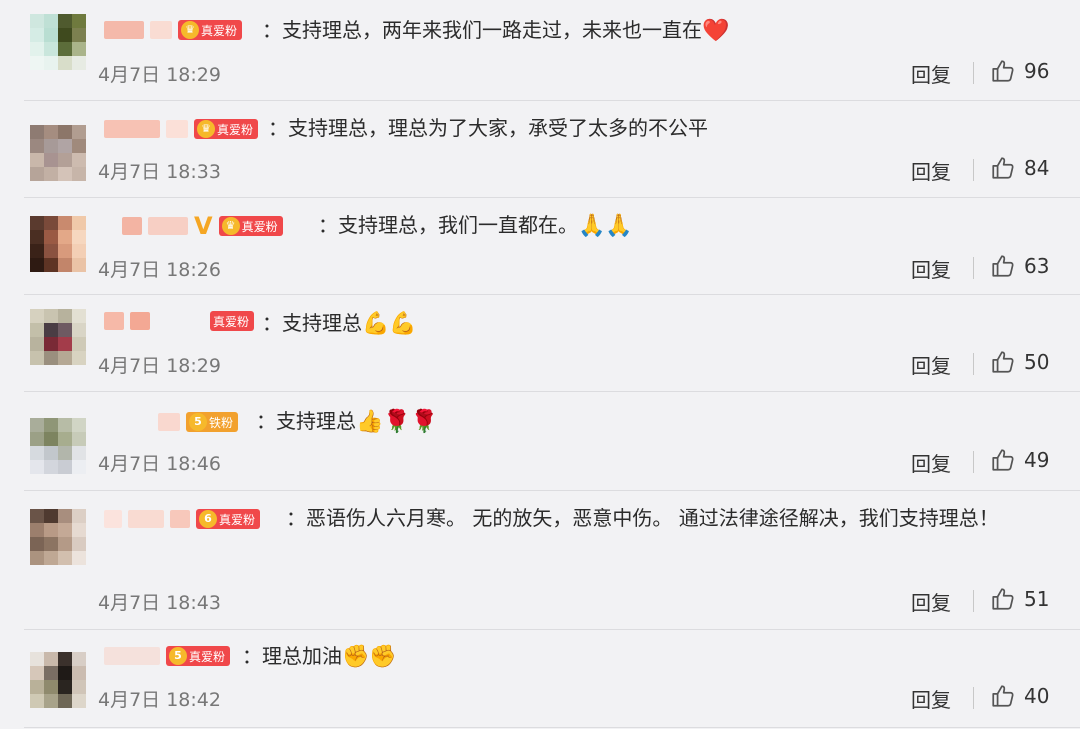 This screenshot has height=729, width=1080. What do you see at coordinates (1037, 460) in the screenshot?
I see `like-count: 49` at bounding box center [1037, 460].